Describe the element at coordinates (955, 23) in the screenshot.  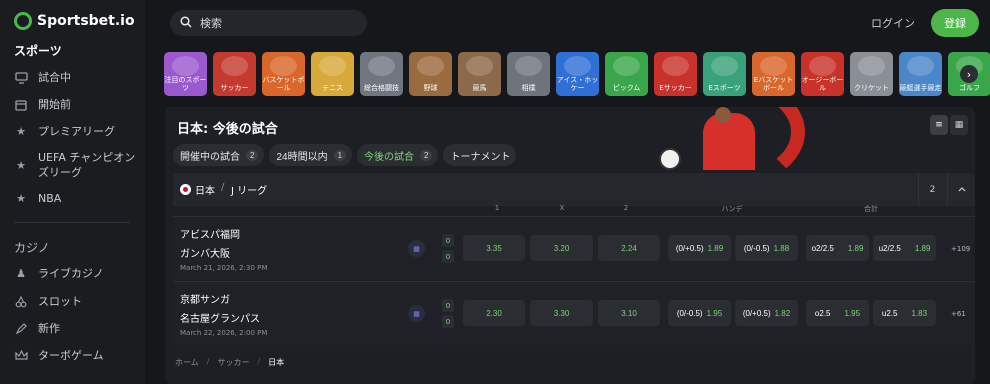
I see `register-button: 登録` at that location.